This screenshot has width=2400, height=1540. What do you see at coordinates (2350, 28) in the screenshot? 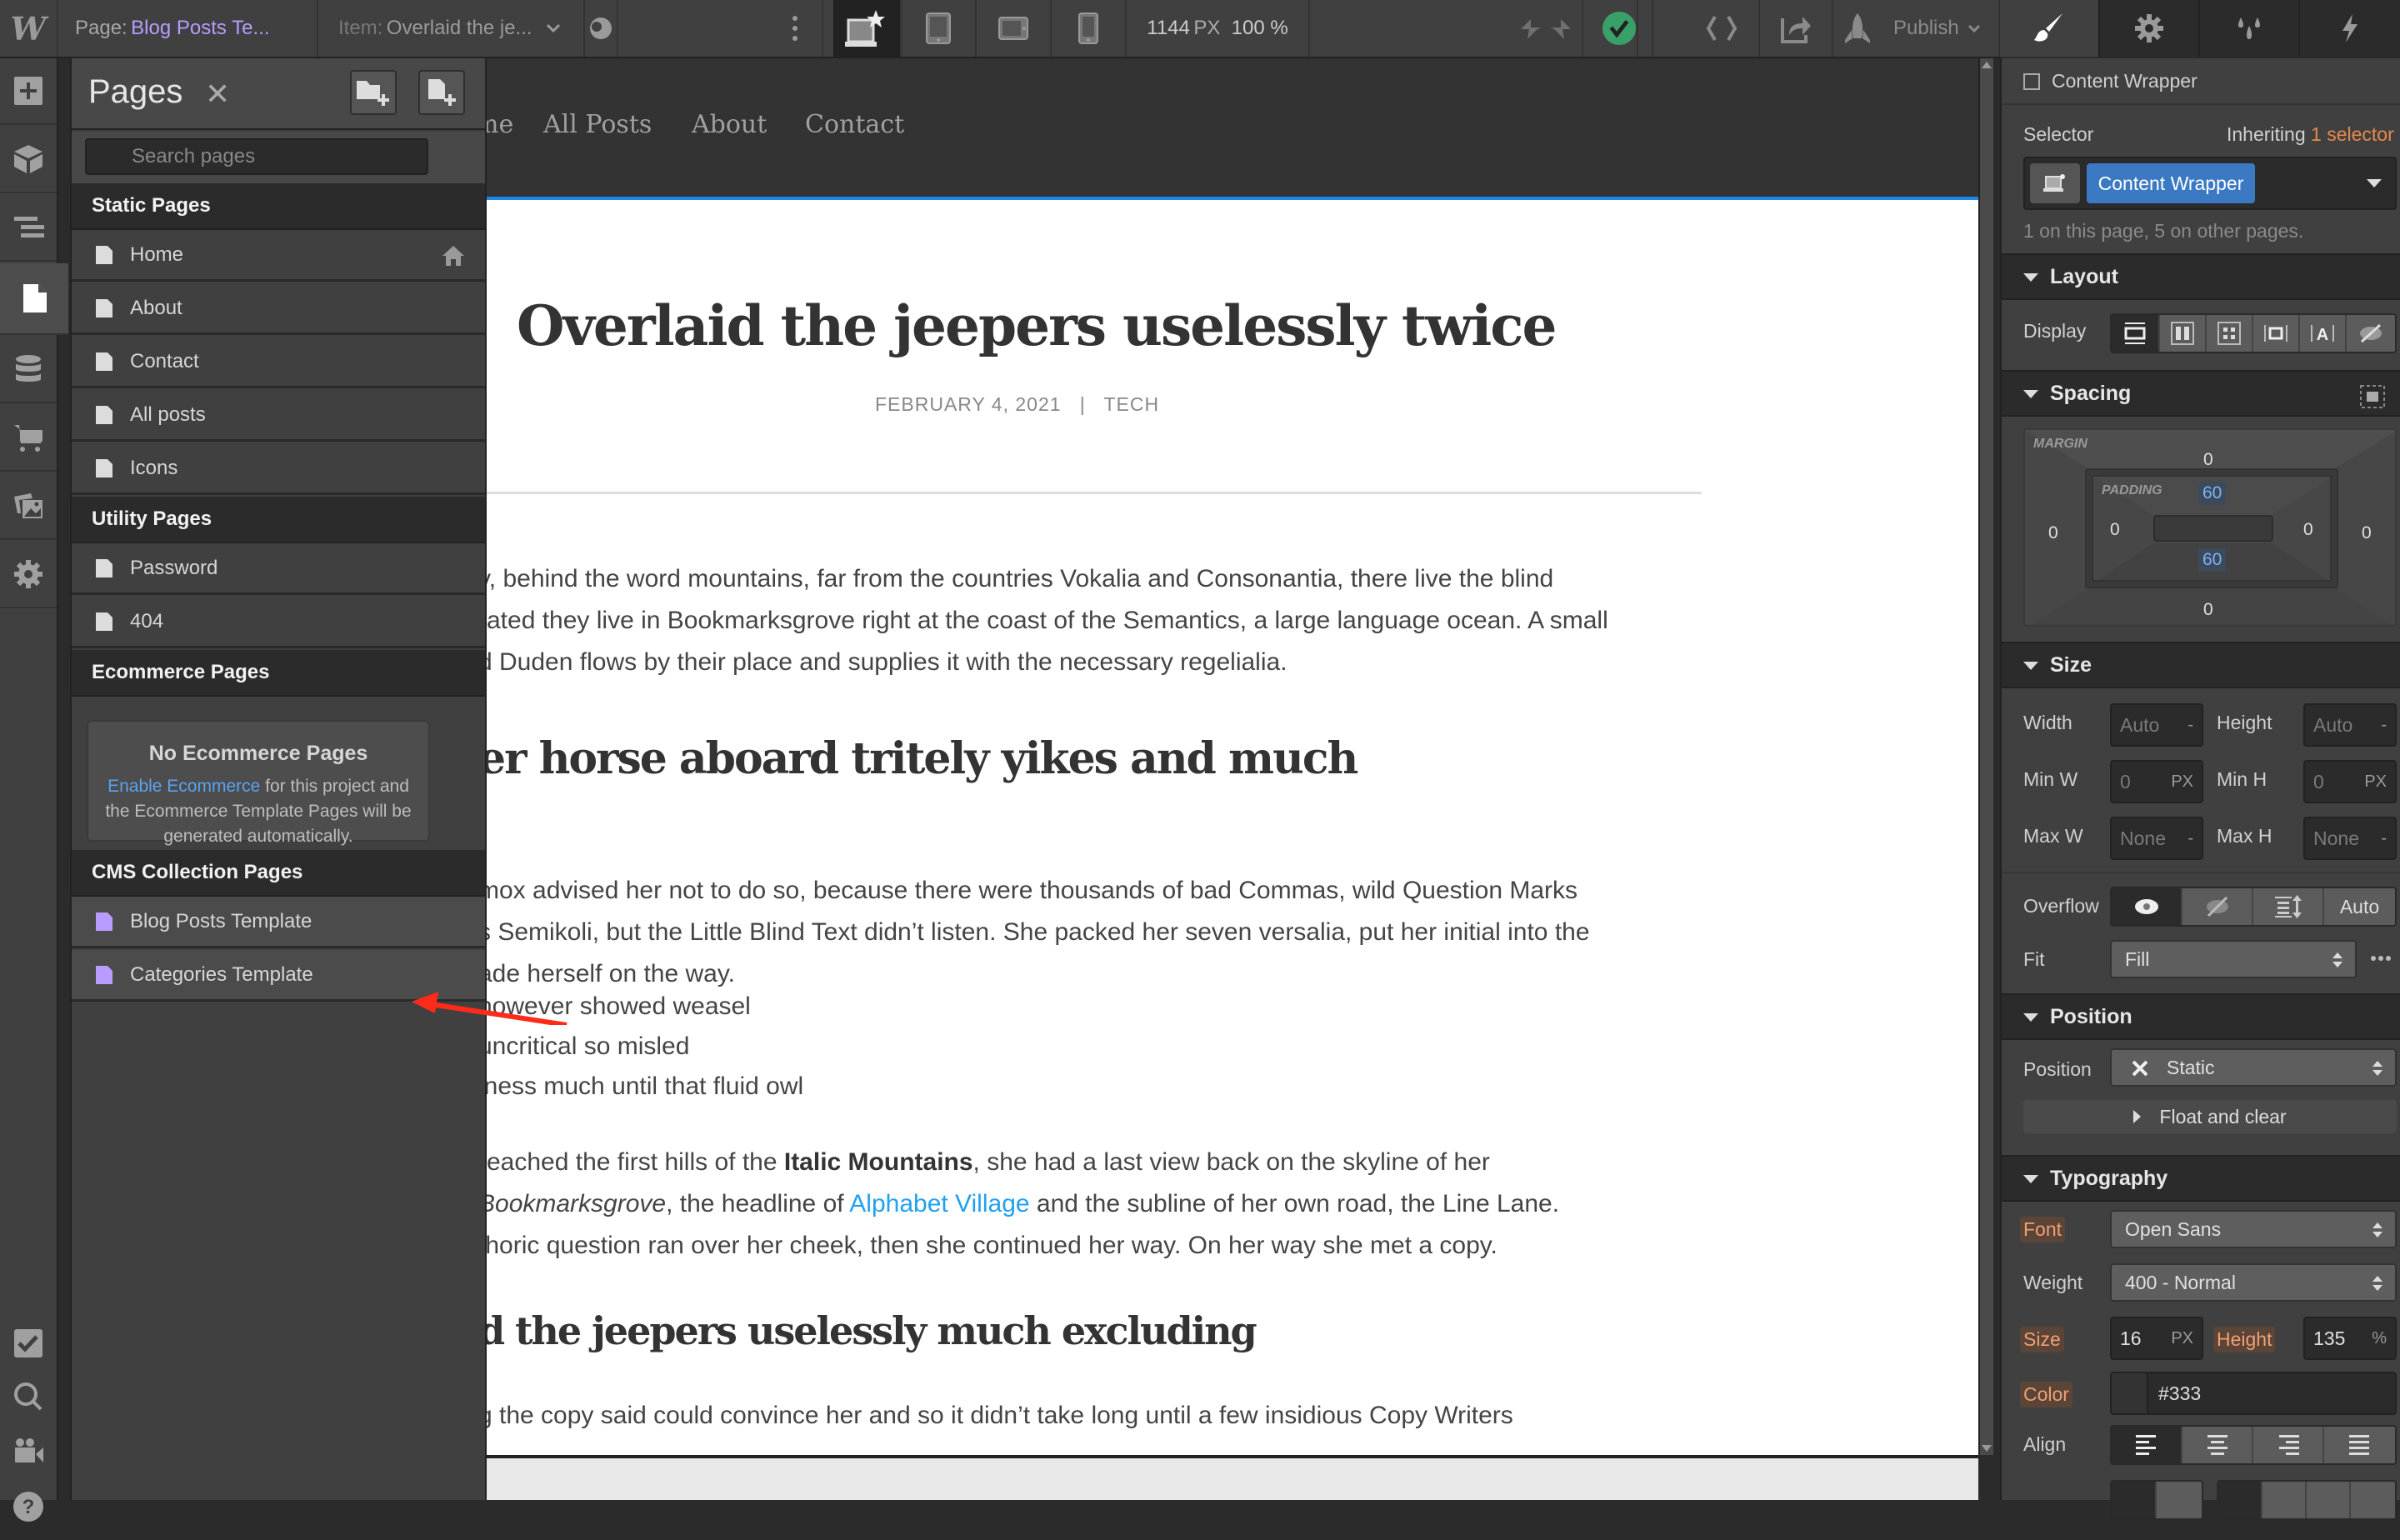
I see `tab-interactions` at bounding box center [2350, 28].